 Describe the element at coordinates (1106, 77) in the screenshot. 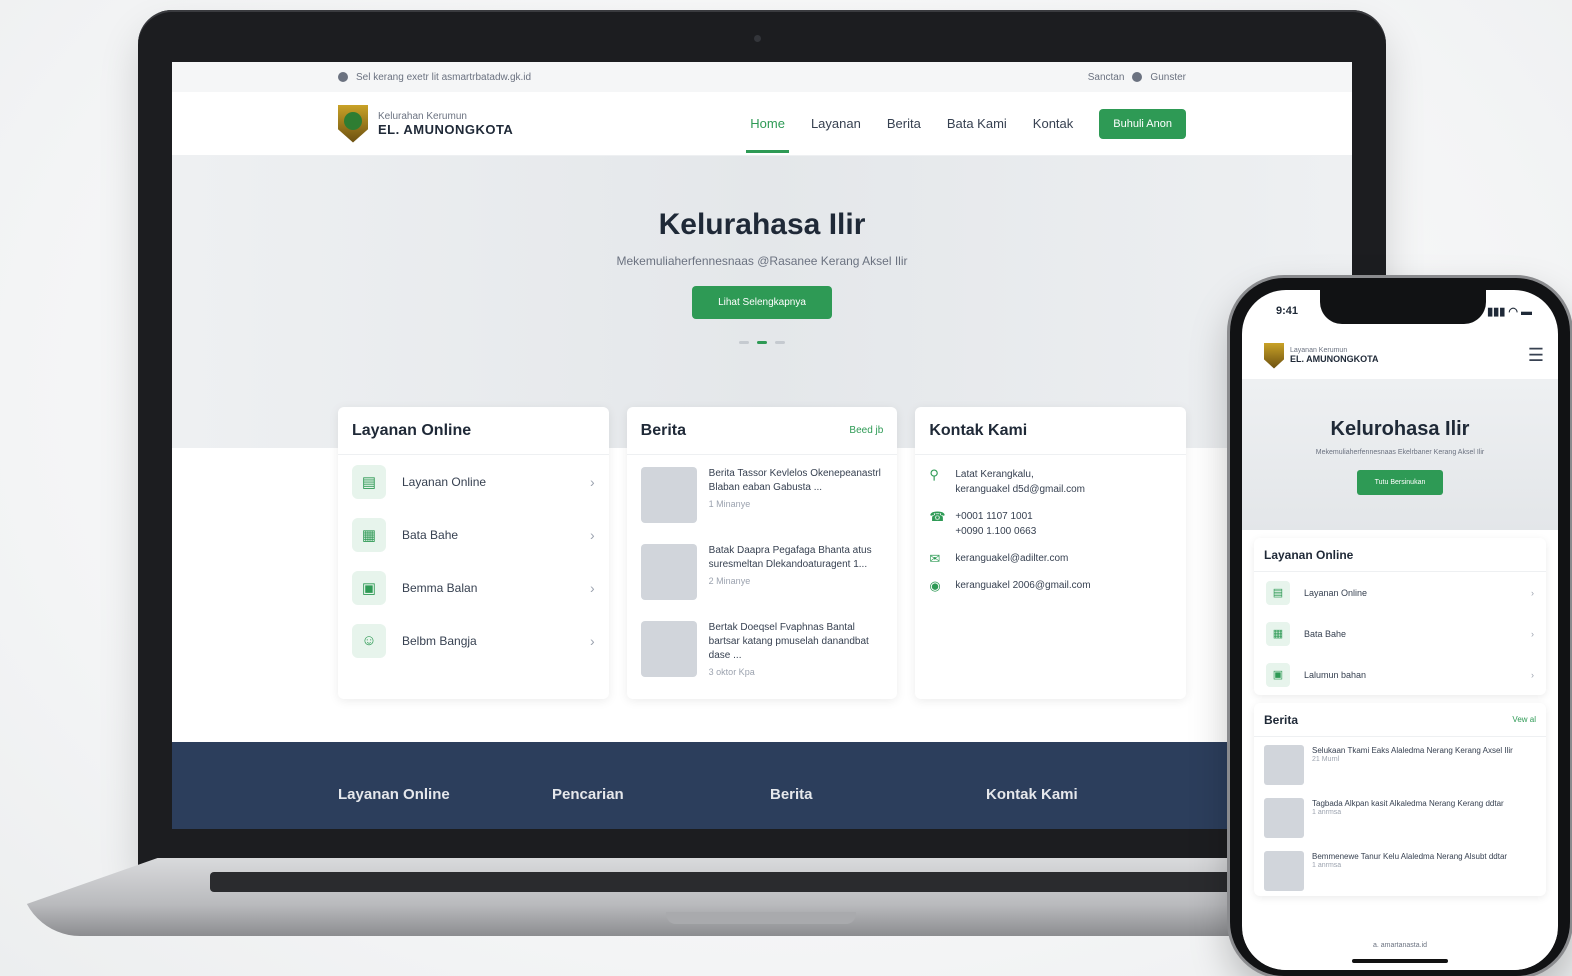

I see `topbar-link: Sanctan` at that location.